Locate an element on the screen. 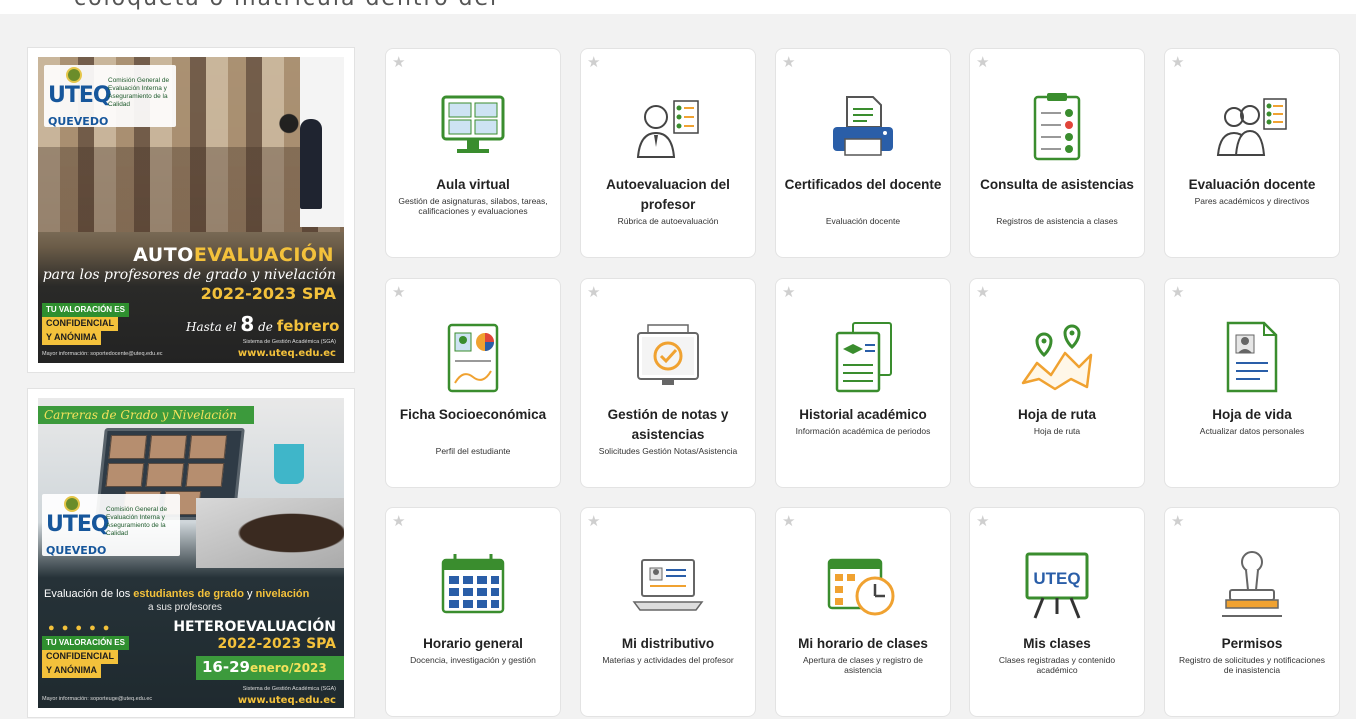 Image resolution: width=1356 pixels, height=719 pixels. promo-deadline: Hasta el 8 de febrero is located at coordinates (263, 324).